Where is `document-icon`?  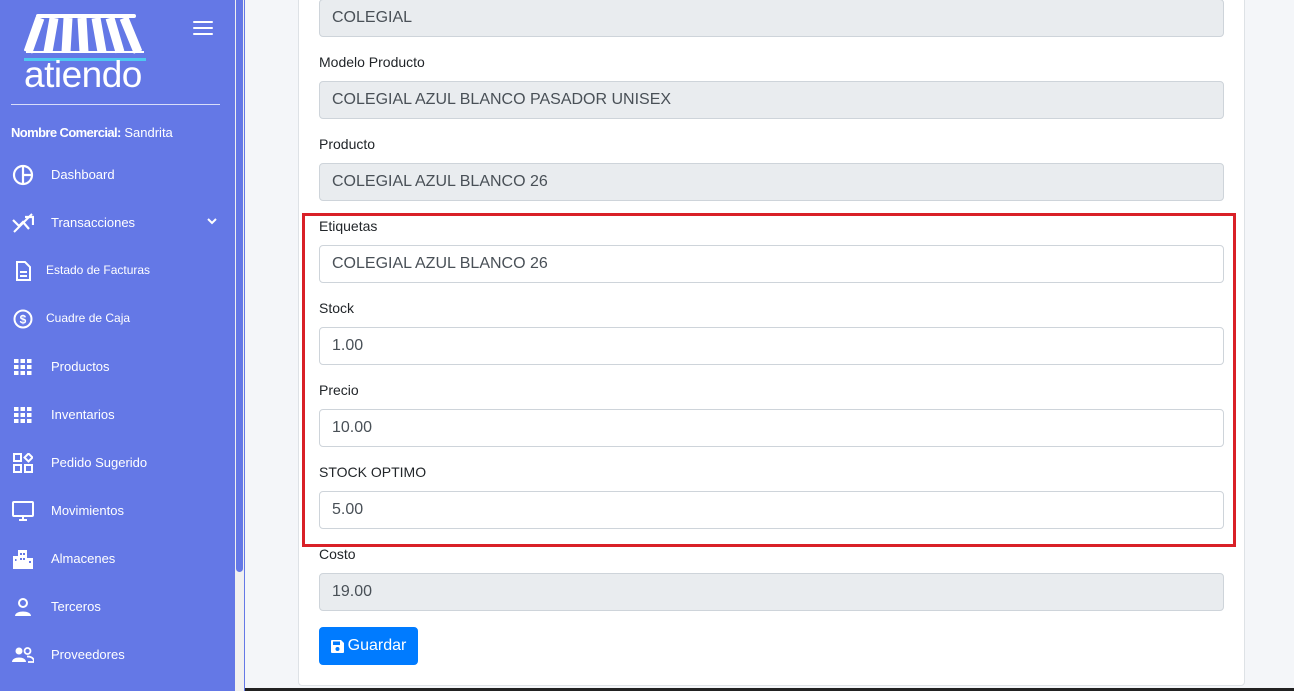
document-icon is located at coordinates (23, 271).